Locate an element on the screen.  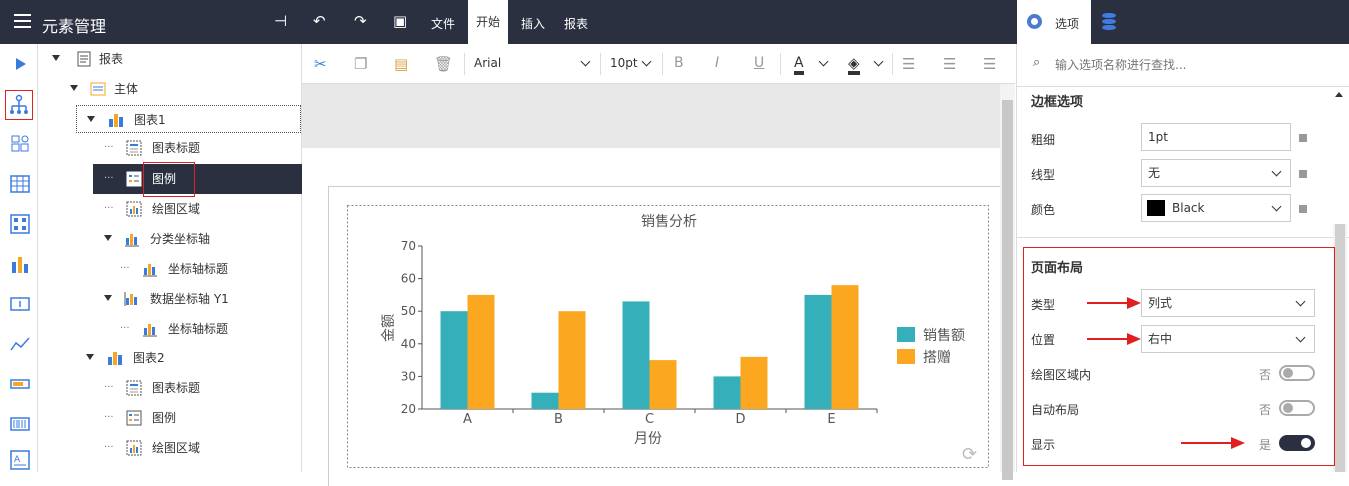
hamburger-menu-icon is located at coordinates (22, 21).